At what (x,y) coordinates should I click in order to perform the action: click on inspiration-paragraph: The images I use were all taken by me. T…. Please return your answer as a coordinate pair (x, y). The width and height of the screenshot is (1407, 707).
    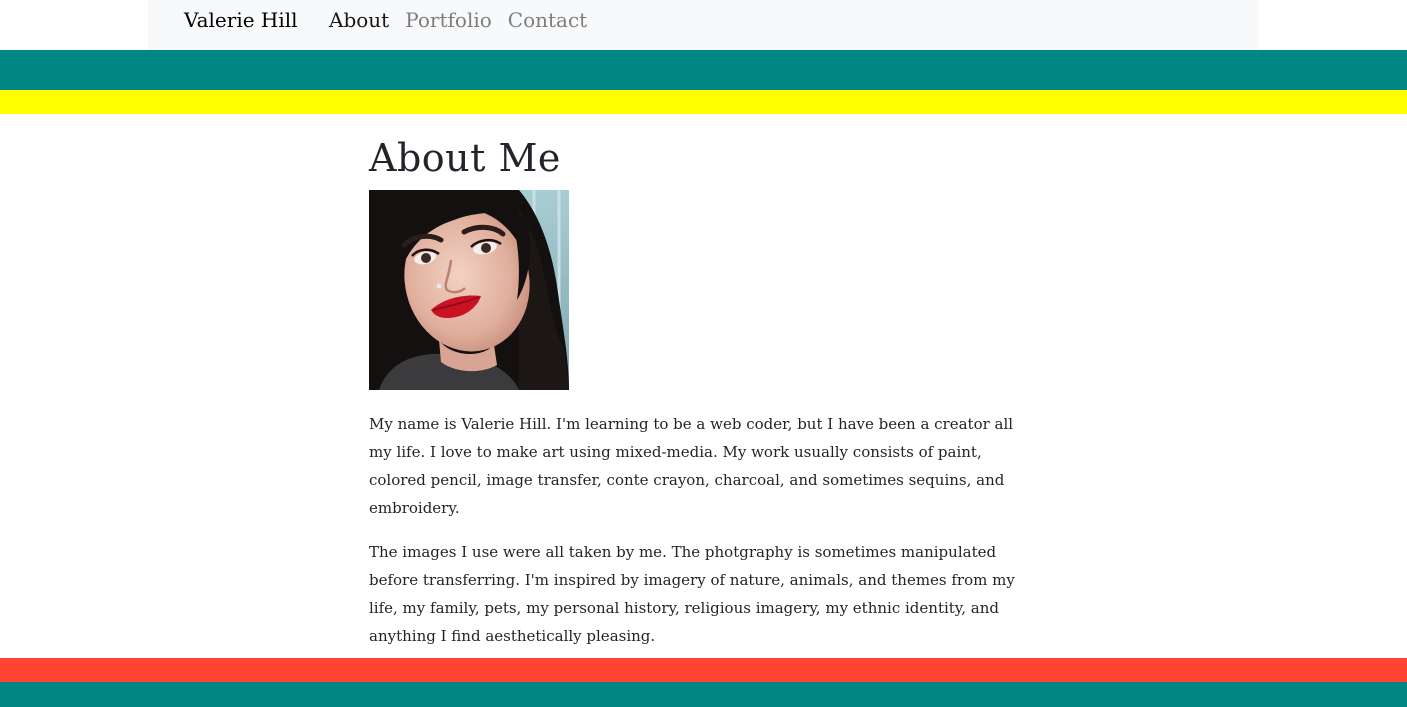
    Looking at the image, I should click on (692, 594).